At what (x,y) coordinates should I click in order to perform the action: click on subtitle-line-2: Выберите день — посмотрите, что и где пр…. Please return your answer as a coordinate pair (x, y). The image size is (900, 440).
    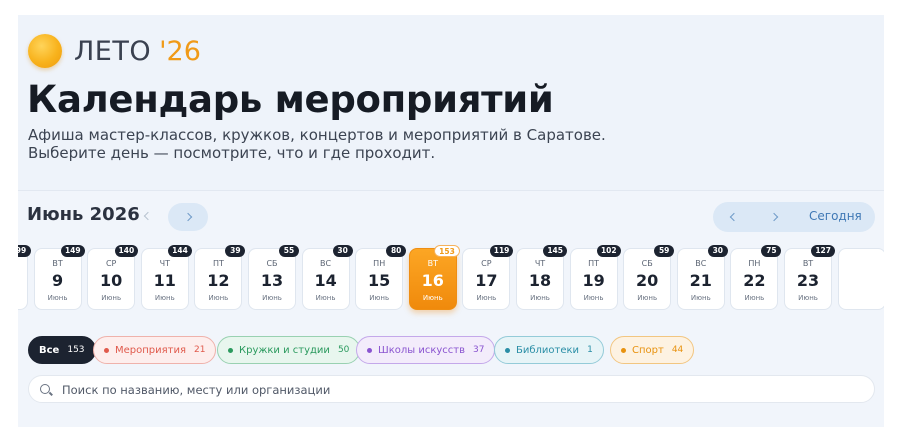
    Looking at the image, I should click on (232, 153).